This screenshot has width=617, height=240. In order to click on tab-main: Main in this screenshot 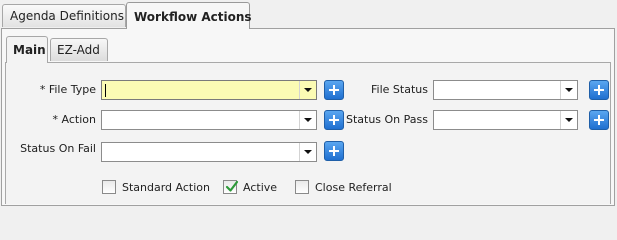, I will do `click(27, 49)`.